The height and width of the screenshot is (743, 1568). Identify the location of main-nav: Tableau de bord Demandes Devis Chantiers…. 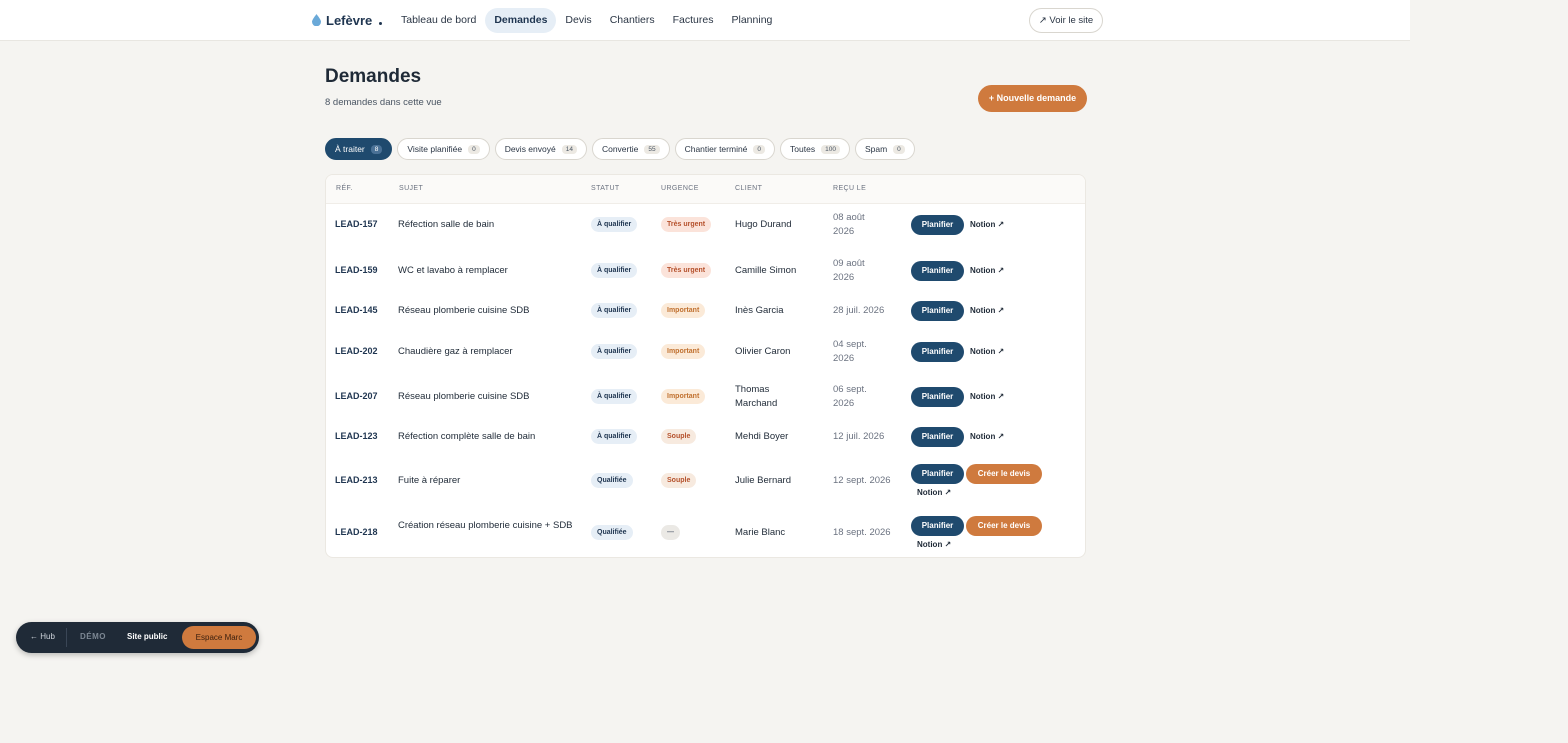
(586, 20).